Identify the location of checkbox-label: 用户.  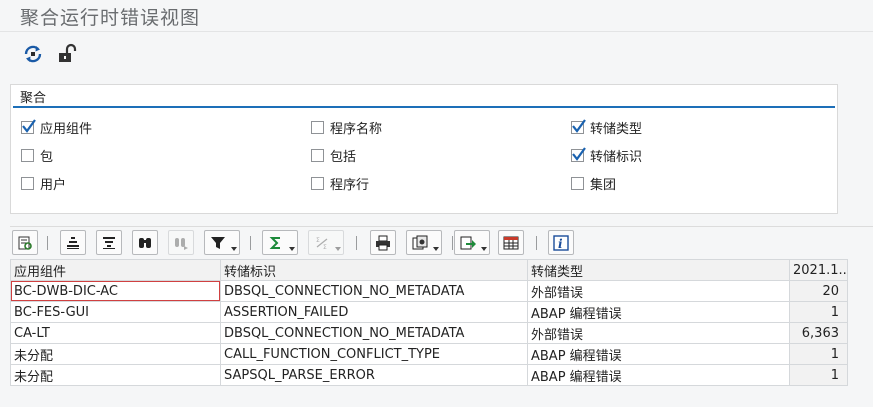
(53, 185).